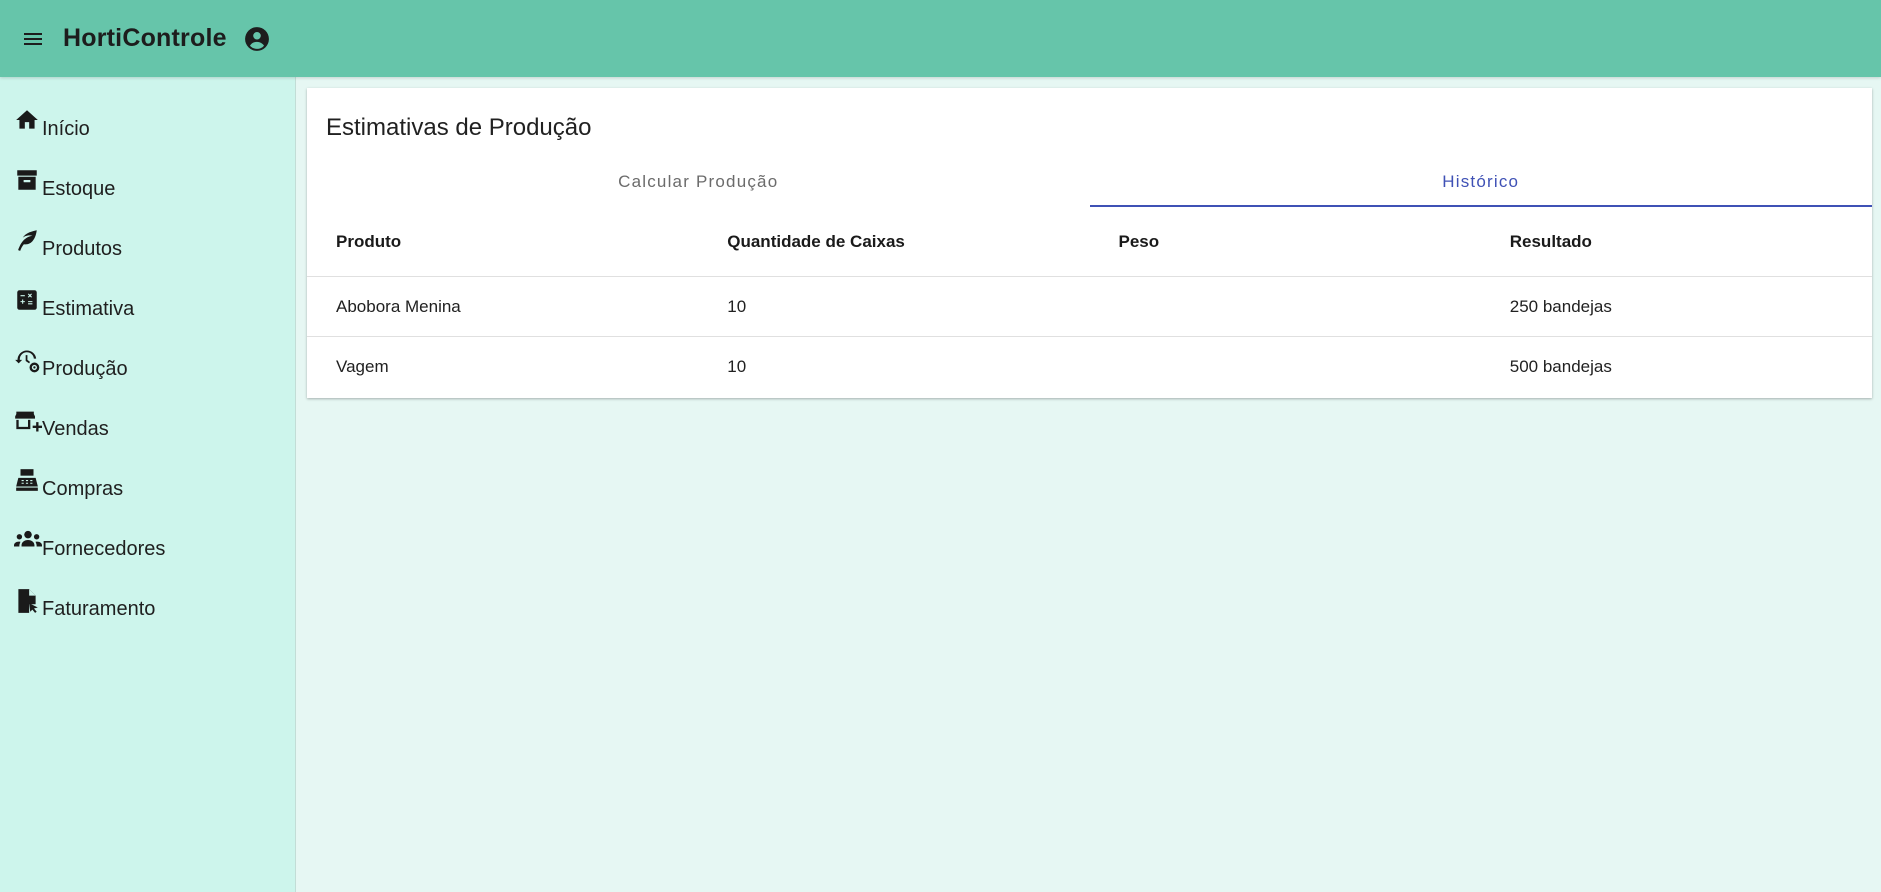 The image size is (1881, 892). Describe the element at coordinates (147, 380) in the screenshot. I see `sidebar-item-producao: Produção` at that location.